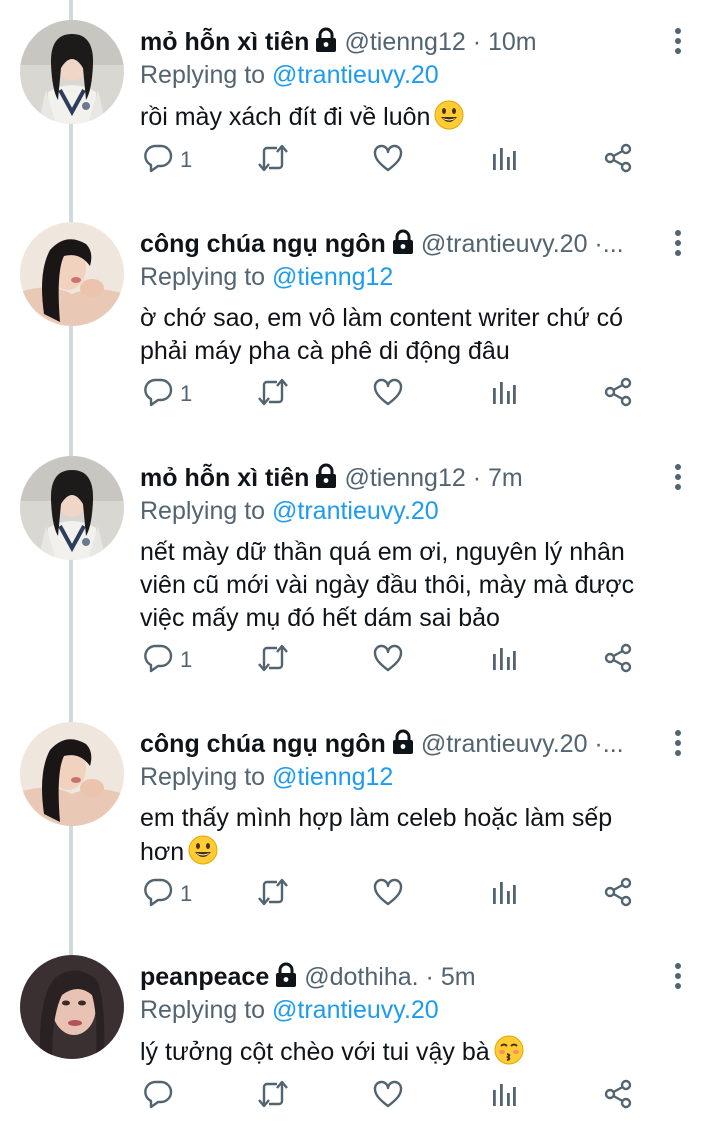 The image size is (720, 1132). I want to click on tweet-text-line: hơn, so click(420, 854).